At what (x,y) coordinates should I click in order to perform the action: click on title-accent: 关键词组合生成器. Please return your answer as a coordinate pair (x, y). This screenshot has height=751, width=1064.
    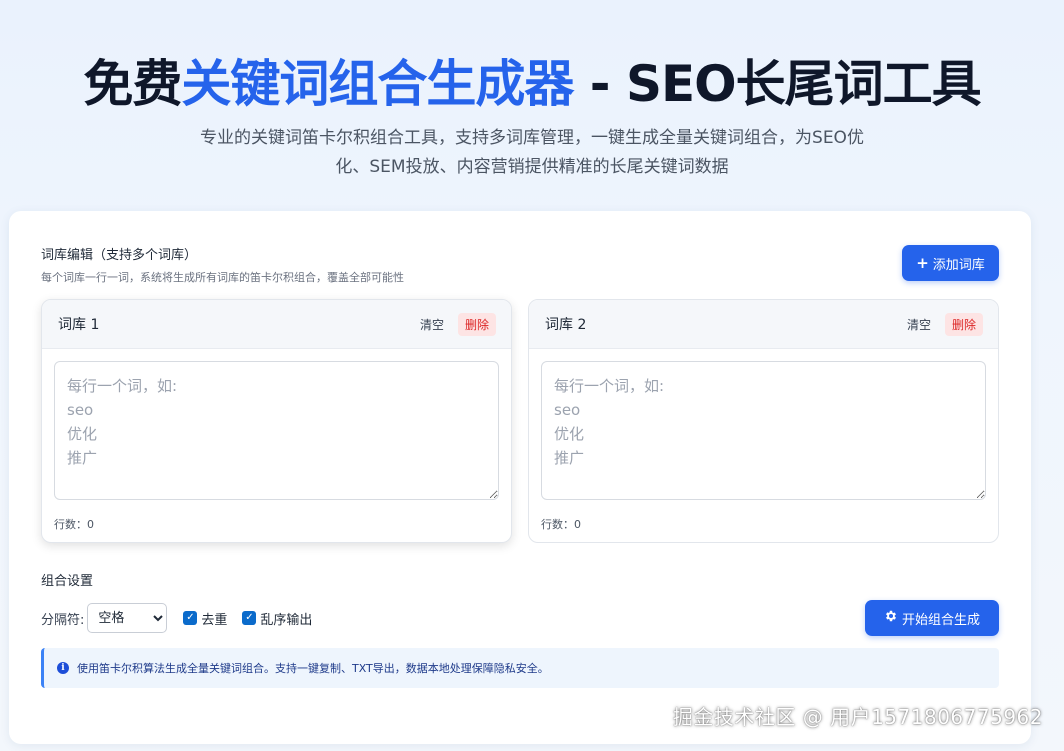
    Looking at the image, I should click on (377, 84).